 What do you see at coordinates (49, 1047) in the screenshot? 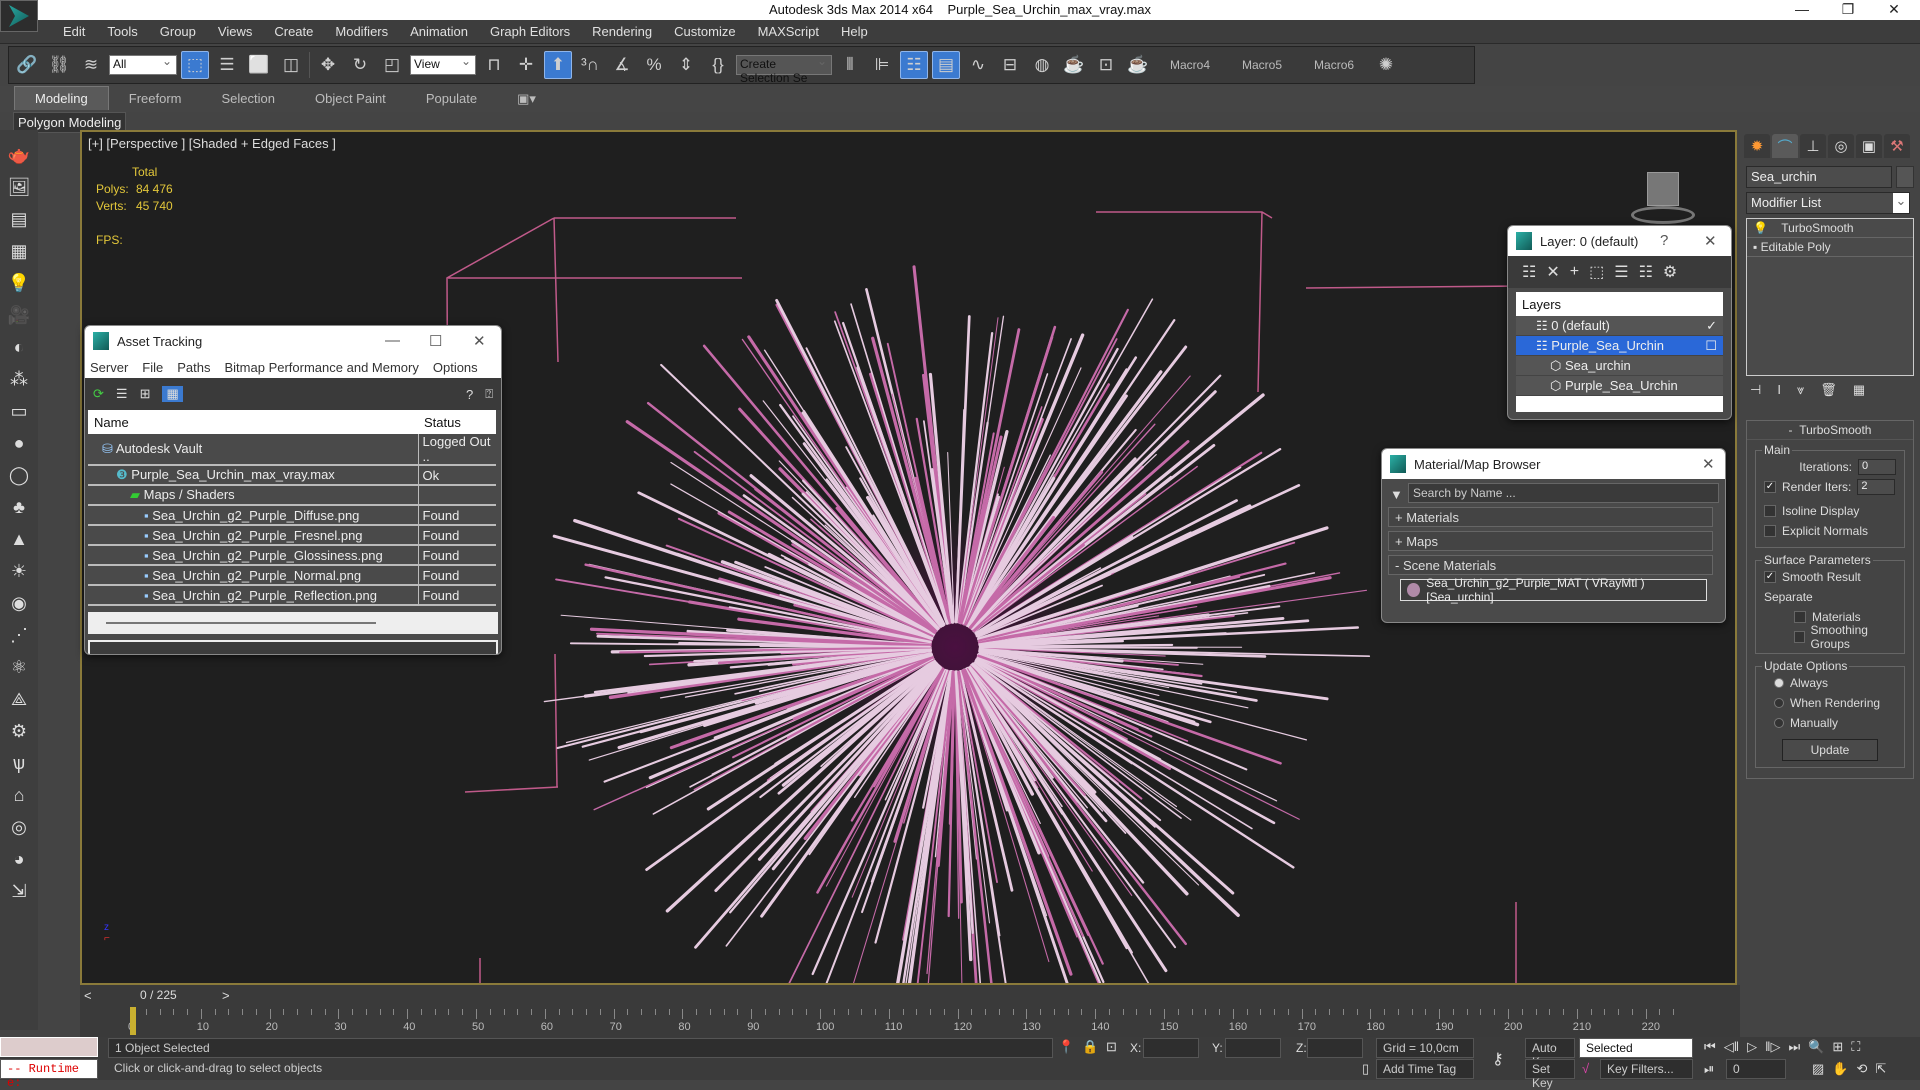
I see `maxscript-listener` at bounding box center [49, 1047].